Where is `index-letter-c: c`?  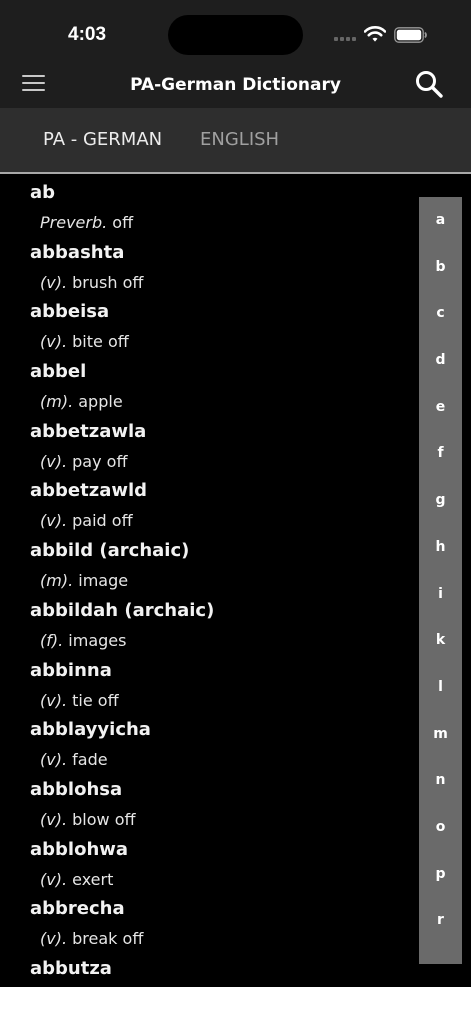
index-letter-c: c is located at coordinates (440, 313).